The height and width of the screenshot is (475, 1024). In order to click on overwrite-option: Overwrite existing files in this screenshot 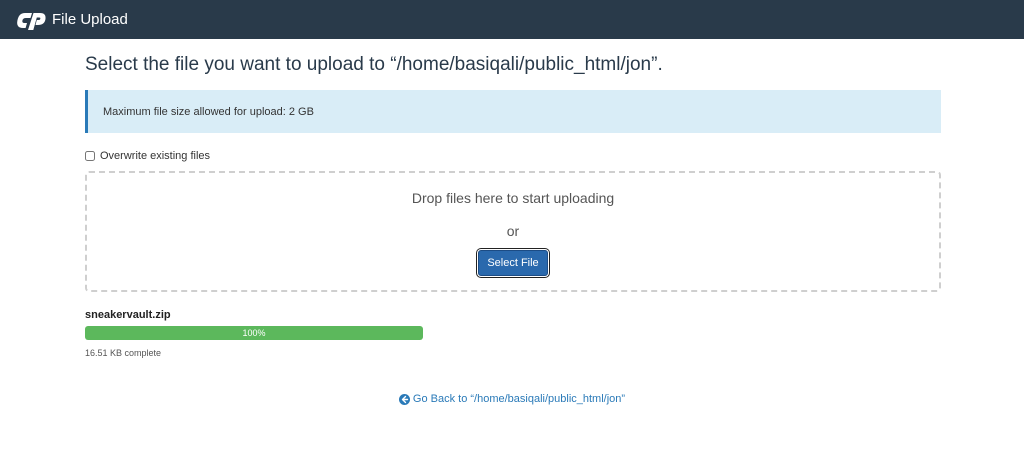, I will do `click(513, 156)`.